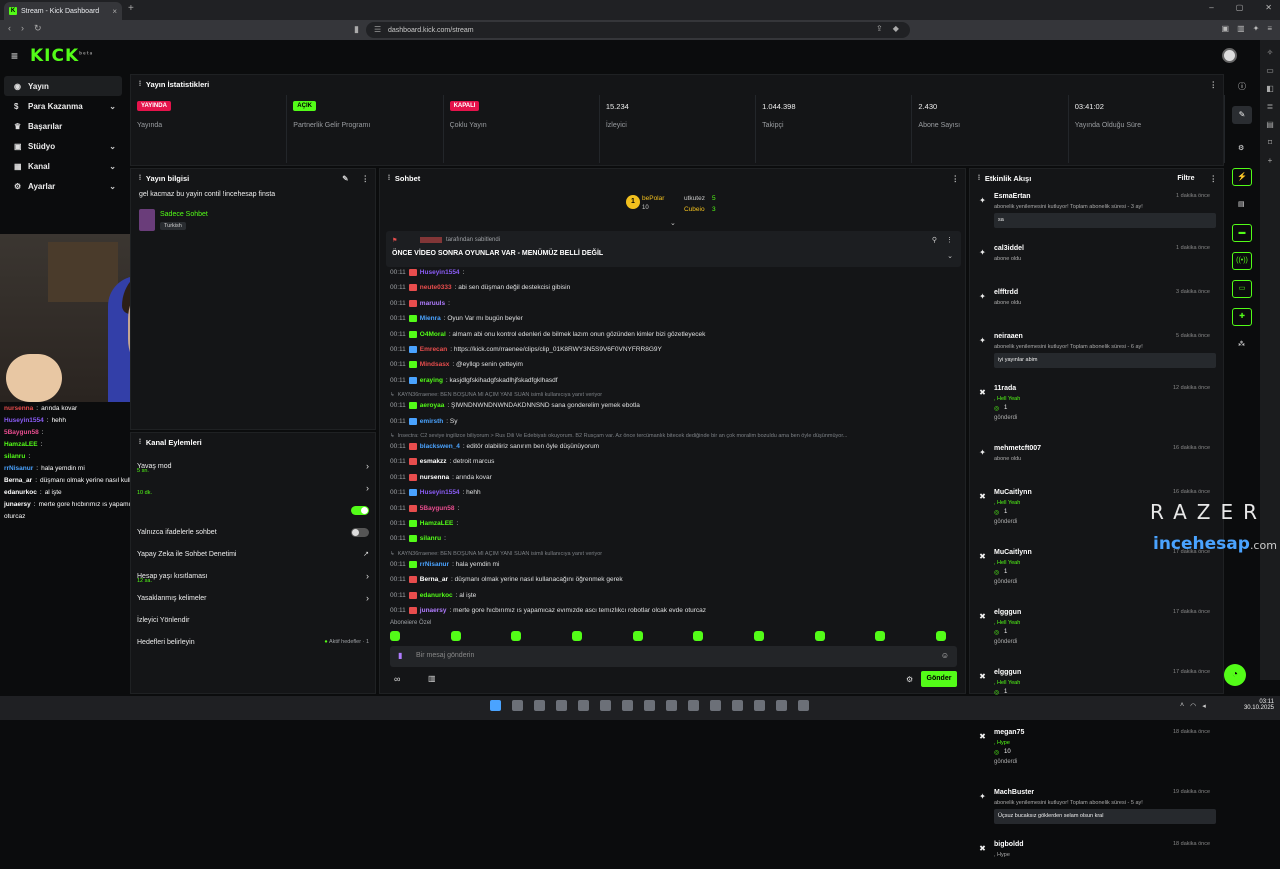 The height and width of the screenshot is (869, 1280). What do you see at coordinates (1240, 7) in the screenshot?
I see `maximize-icon: ▢` at bounding box center [1240, 7].